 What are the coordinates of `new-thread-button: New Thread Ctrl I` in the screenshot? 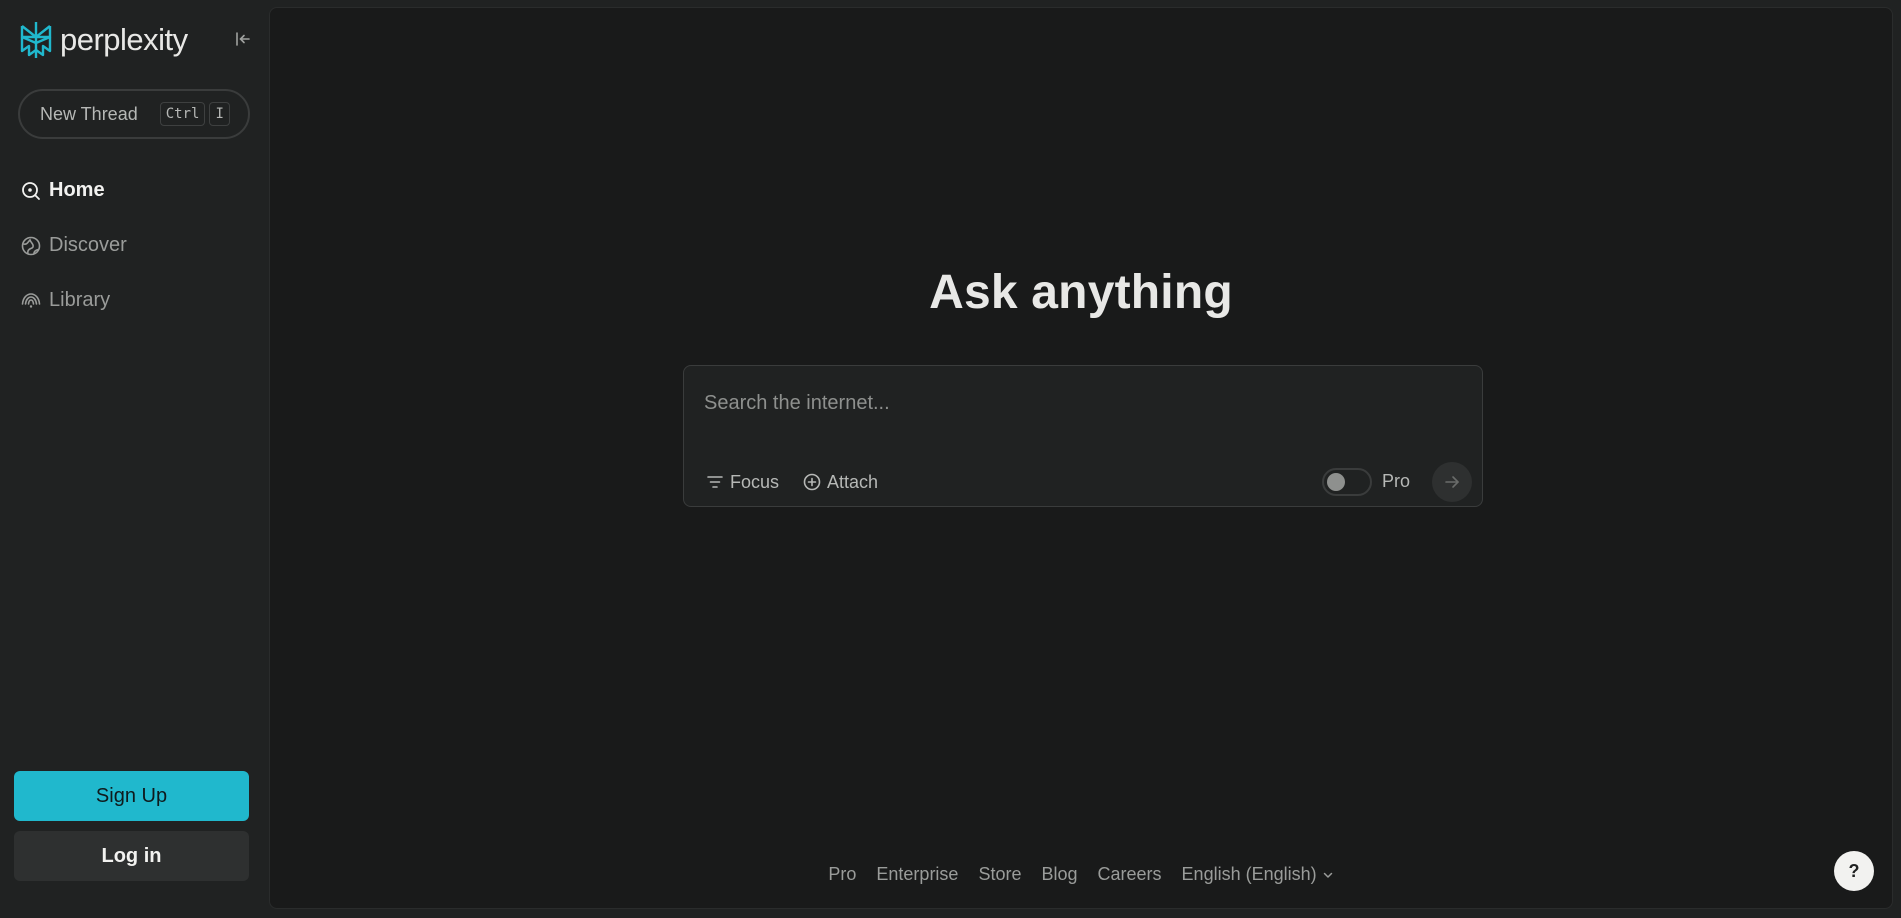 It's located at (134, 114).